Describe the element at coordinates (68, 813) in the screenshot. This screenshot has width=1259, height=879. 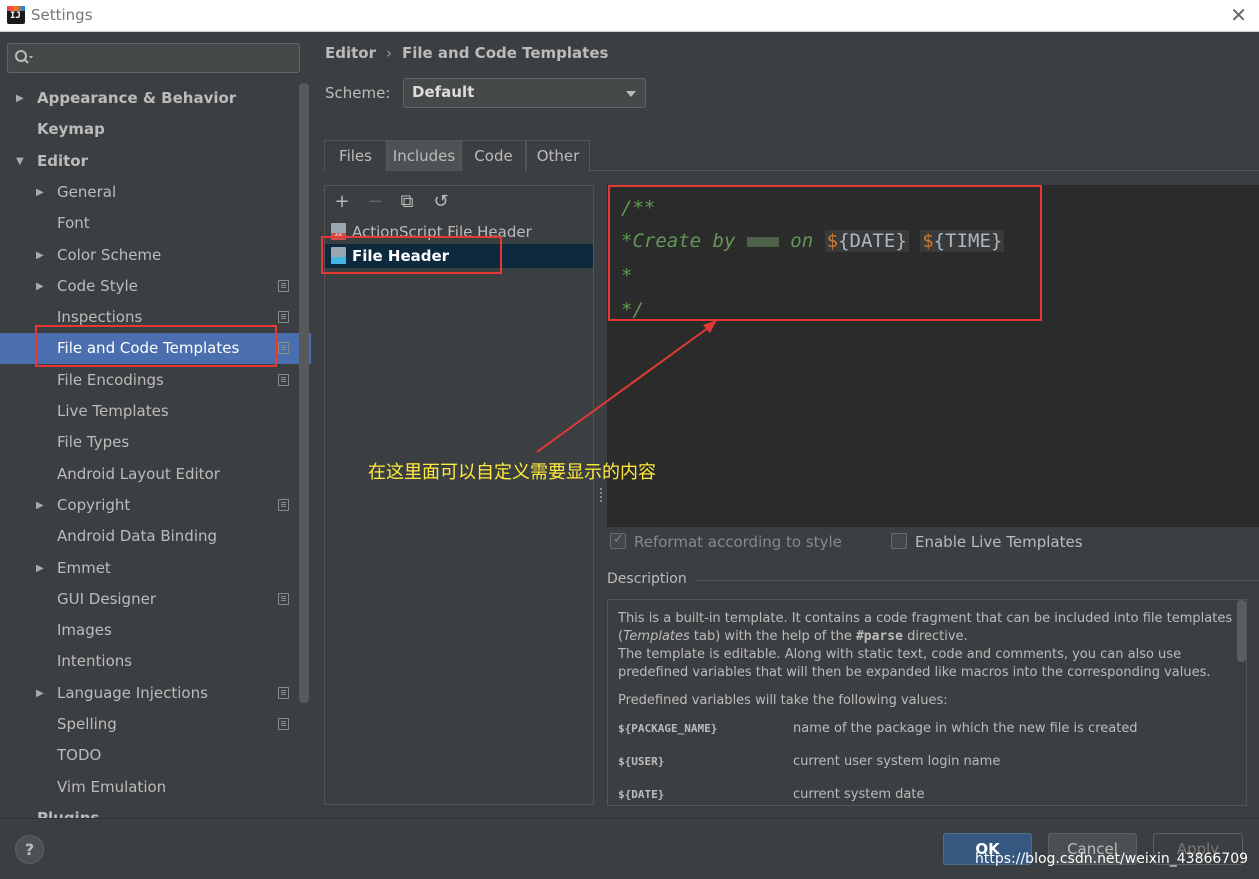
I see `sidebar-item-label: Plugins` at that location.